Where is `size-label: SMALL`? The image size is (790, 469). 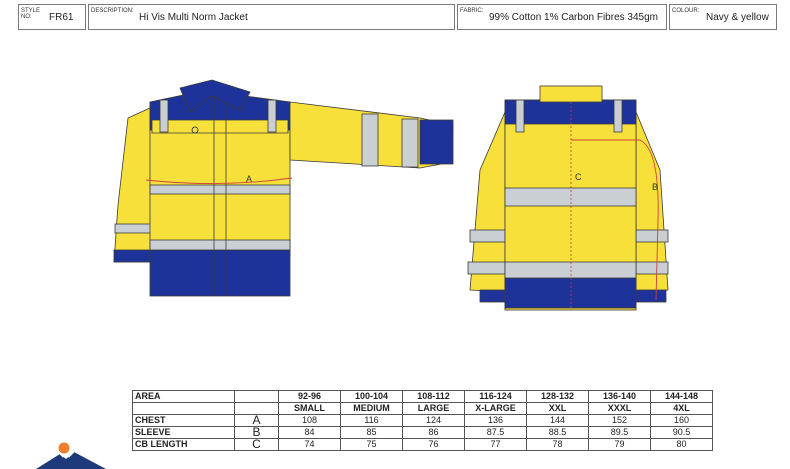 size-label: SMALL is located at coordinates (309, 408).